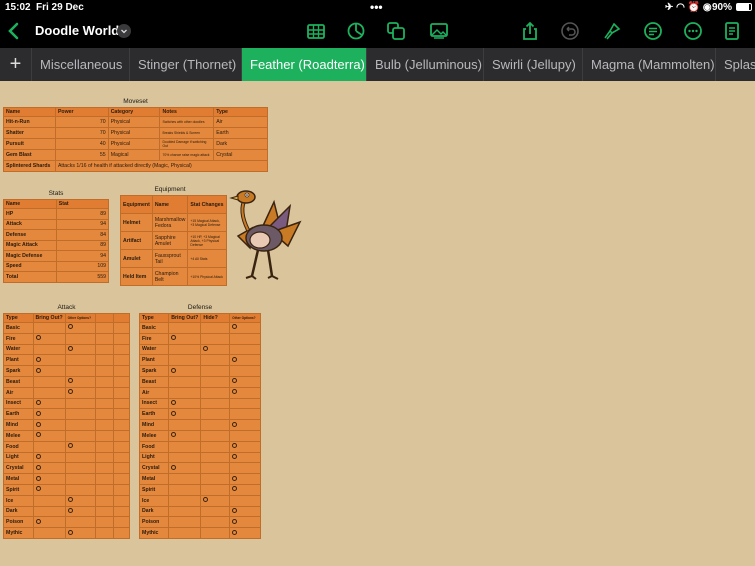 This screenshot has width=755, height=566. What do you see at coordinates (29, 155) in the screenshot?
I see `table-cell: Gem Blast` at bounding box center [29, 155].